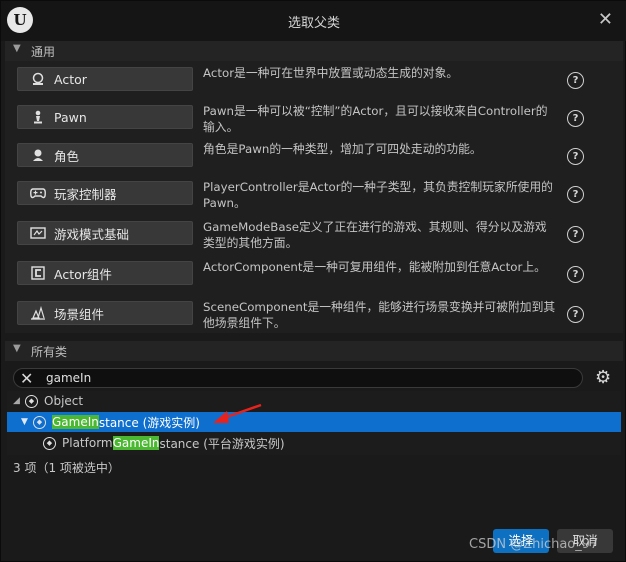 The image size is (626, 562). What do you see at coordinates (31, 401) in the screenshot?
I see `object-class-icon: ◆` at bounding box center [31, 401].